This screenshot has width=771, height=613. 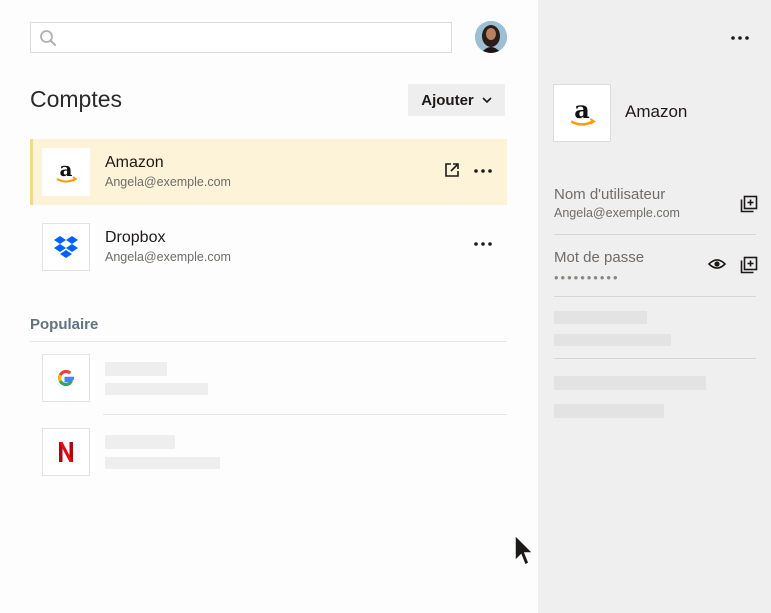 What do you see at coordinates (610, 194) in the screenshot?
I see `username-label: Nom d'utilisateur` at bounding box center [610, 194].